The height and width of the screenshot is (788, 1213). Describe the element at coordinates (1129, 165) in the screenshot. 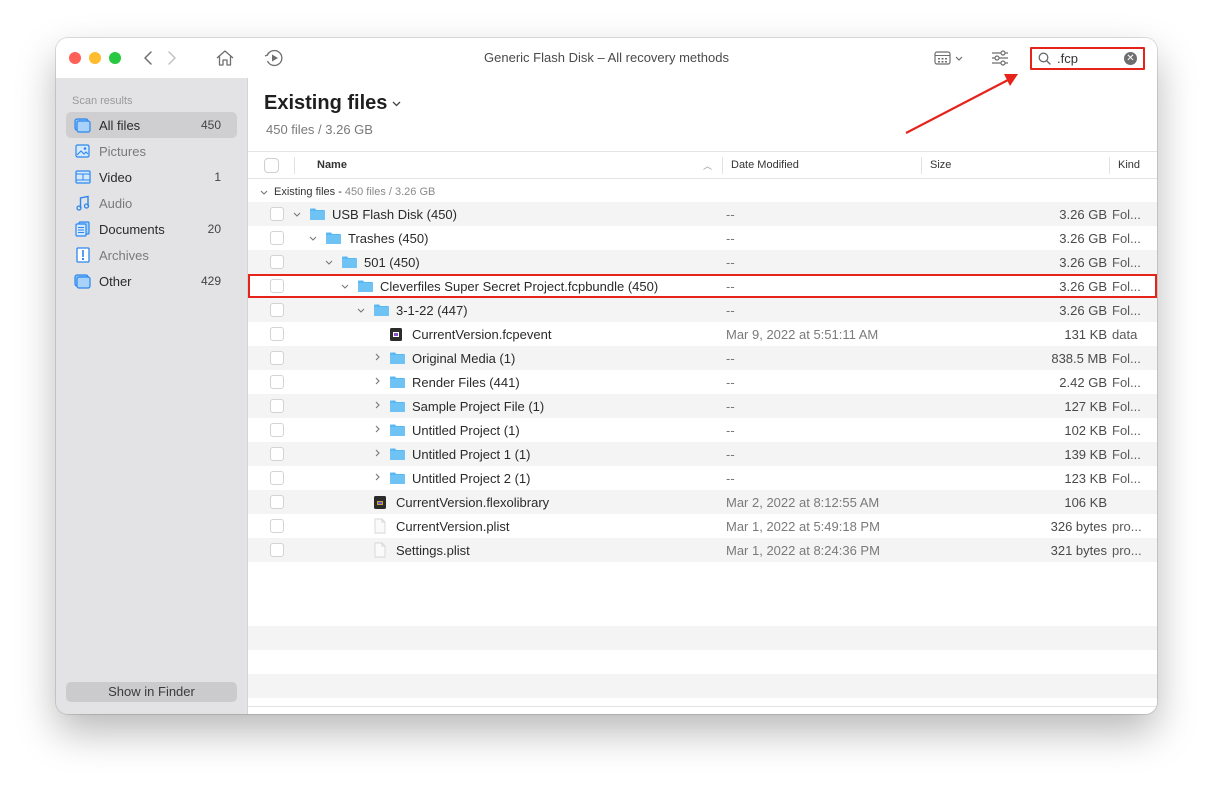

I see `column-header-kind: Kind` at that location.